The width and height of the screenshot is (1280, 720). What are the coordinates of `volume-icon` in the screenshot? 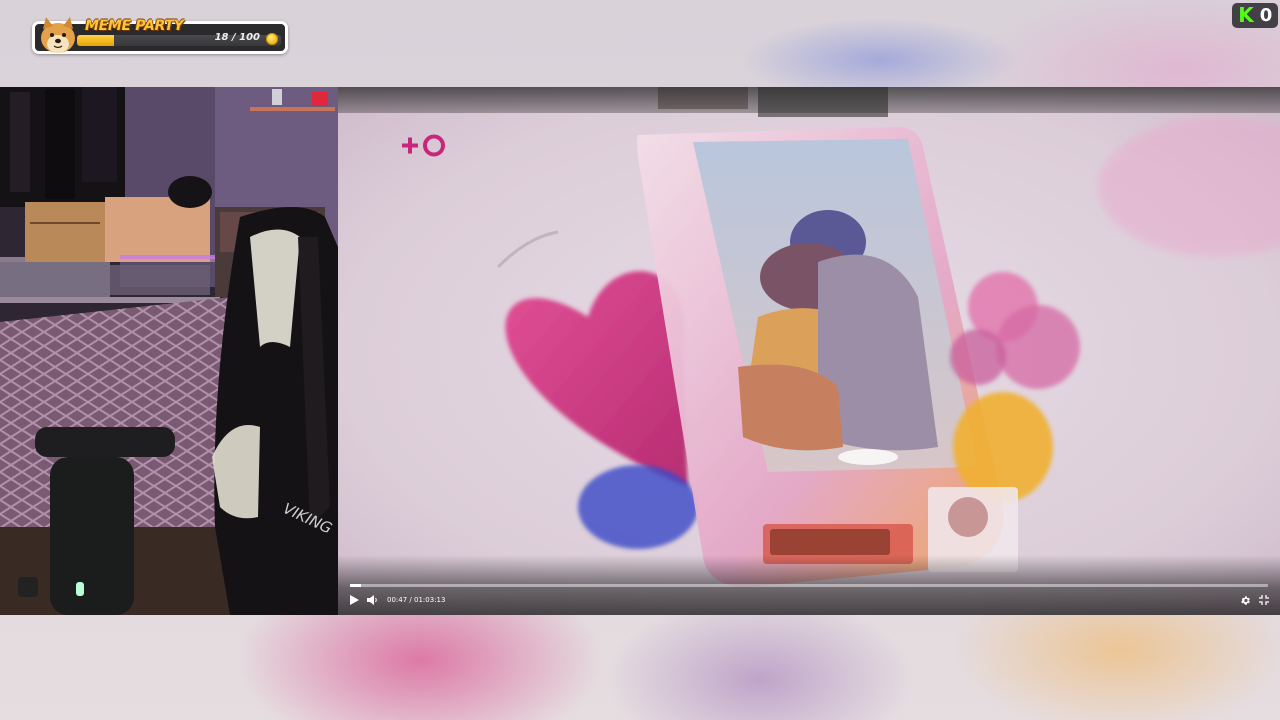 It's located at (372, 600).